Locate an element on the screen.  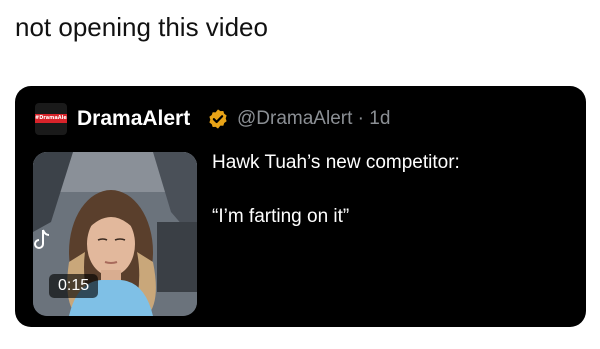
avatar-logo-text: #DramaAlert is located at coordinates (51, 118).